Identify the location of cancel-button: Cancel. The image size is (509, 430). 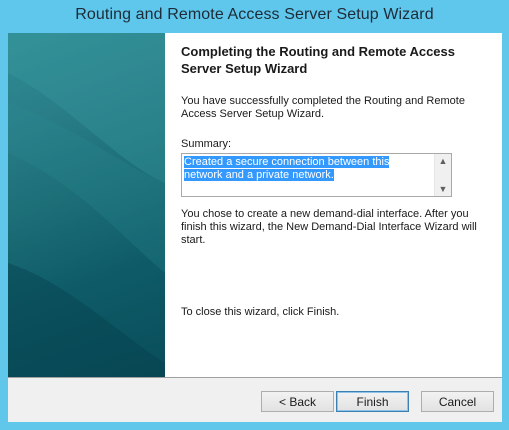
(457, 401).